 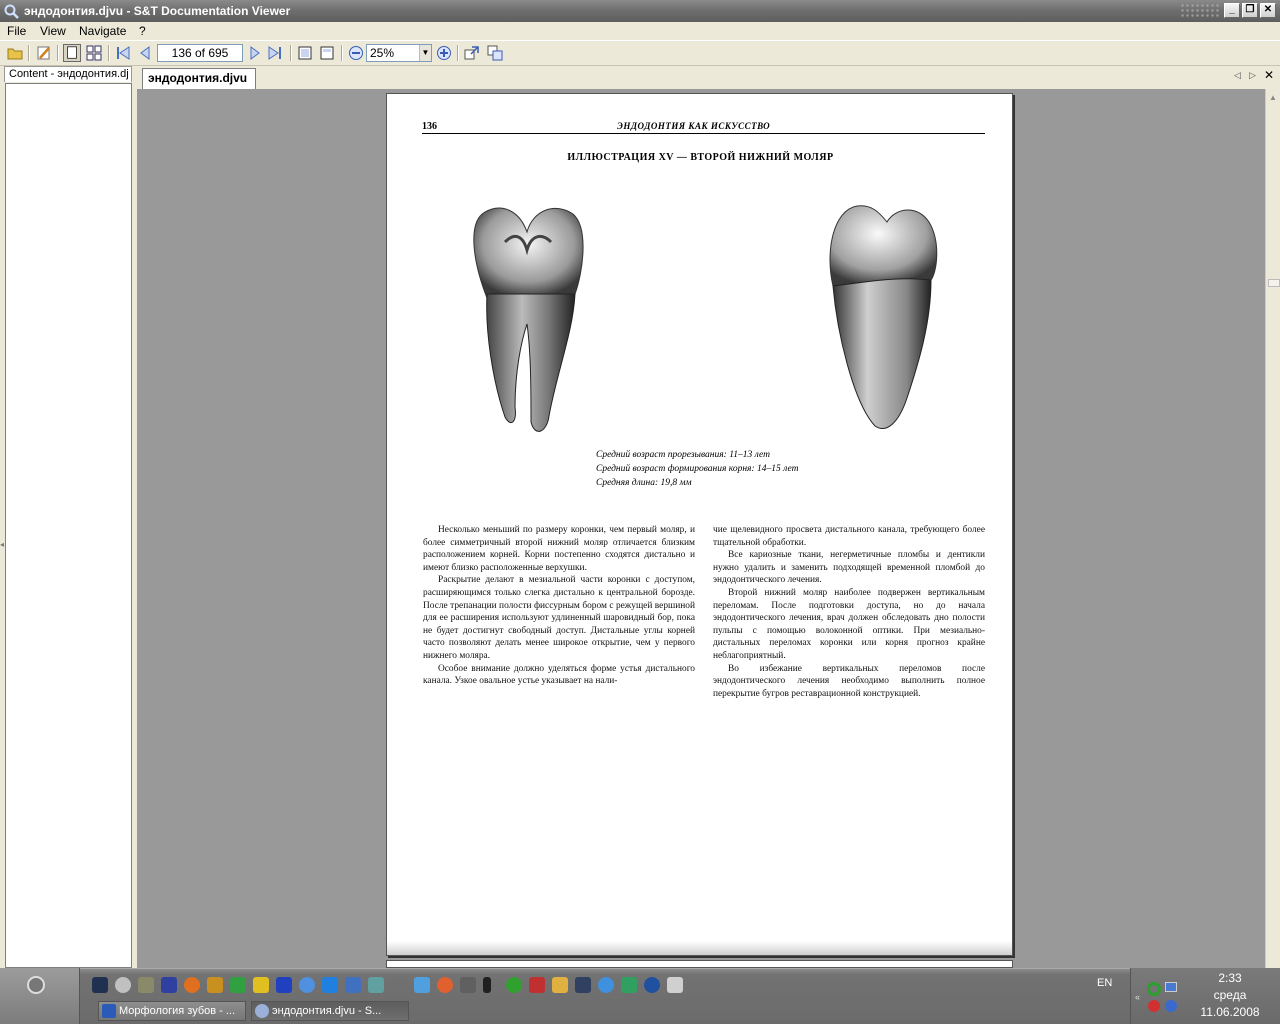 I want to click on zoom-in-icon, so click(x=444, y=53).